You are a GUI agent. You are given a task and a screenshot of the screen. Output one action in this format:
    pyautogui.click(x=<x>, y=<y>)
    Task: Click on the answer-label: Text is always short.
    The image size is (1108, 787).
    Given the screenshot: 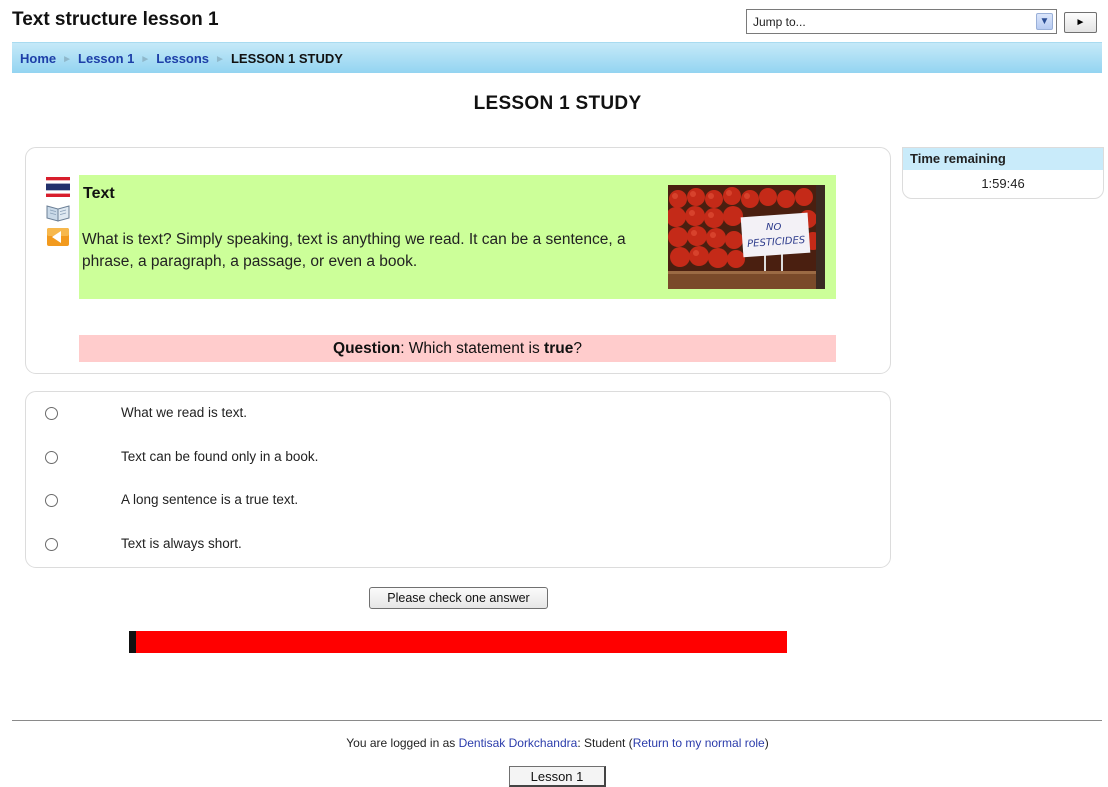 What is the action you would take?
    pyautogui.click(x=181, y=543)
    